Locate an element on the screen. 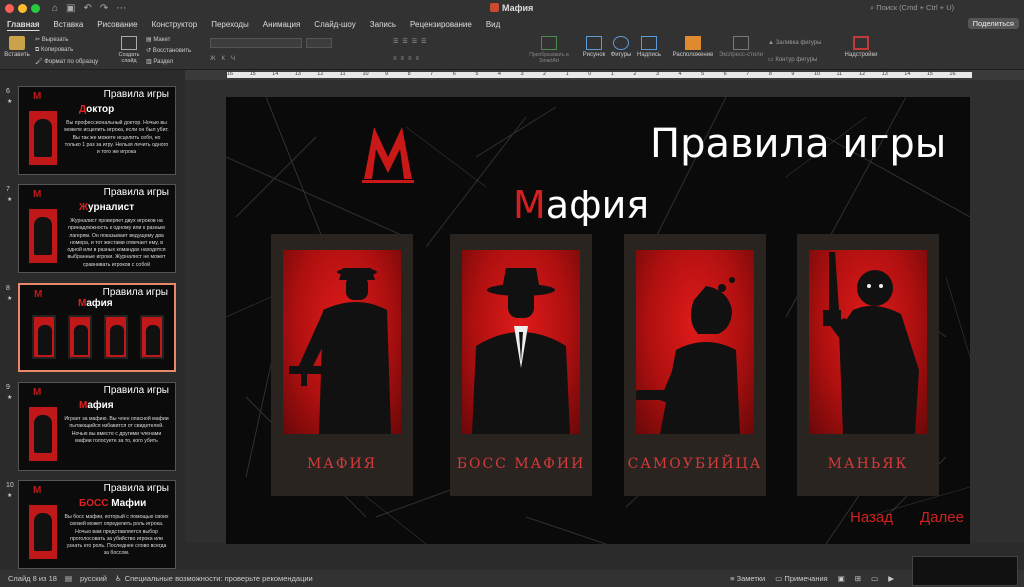 The image size is (1024, 587). slide-thumbnail-selected: M Правила игры Мафия is located at coordinates (97, 327).